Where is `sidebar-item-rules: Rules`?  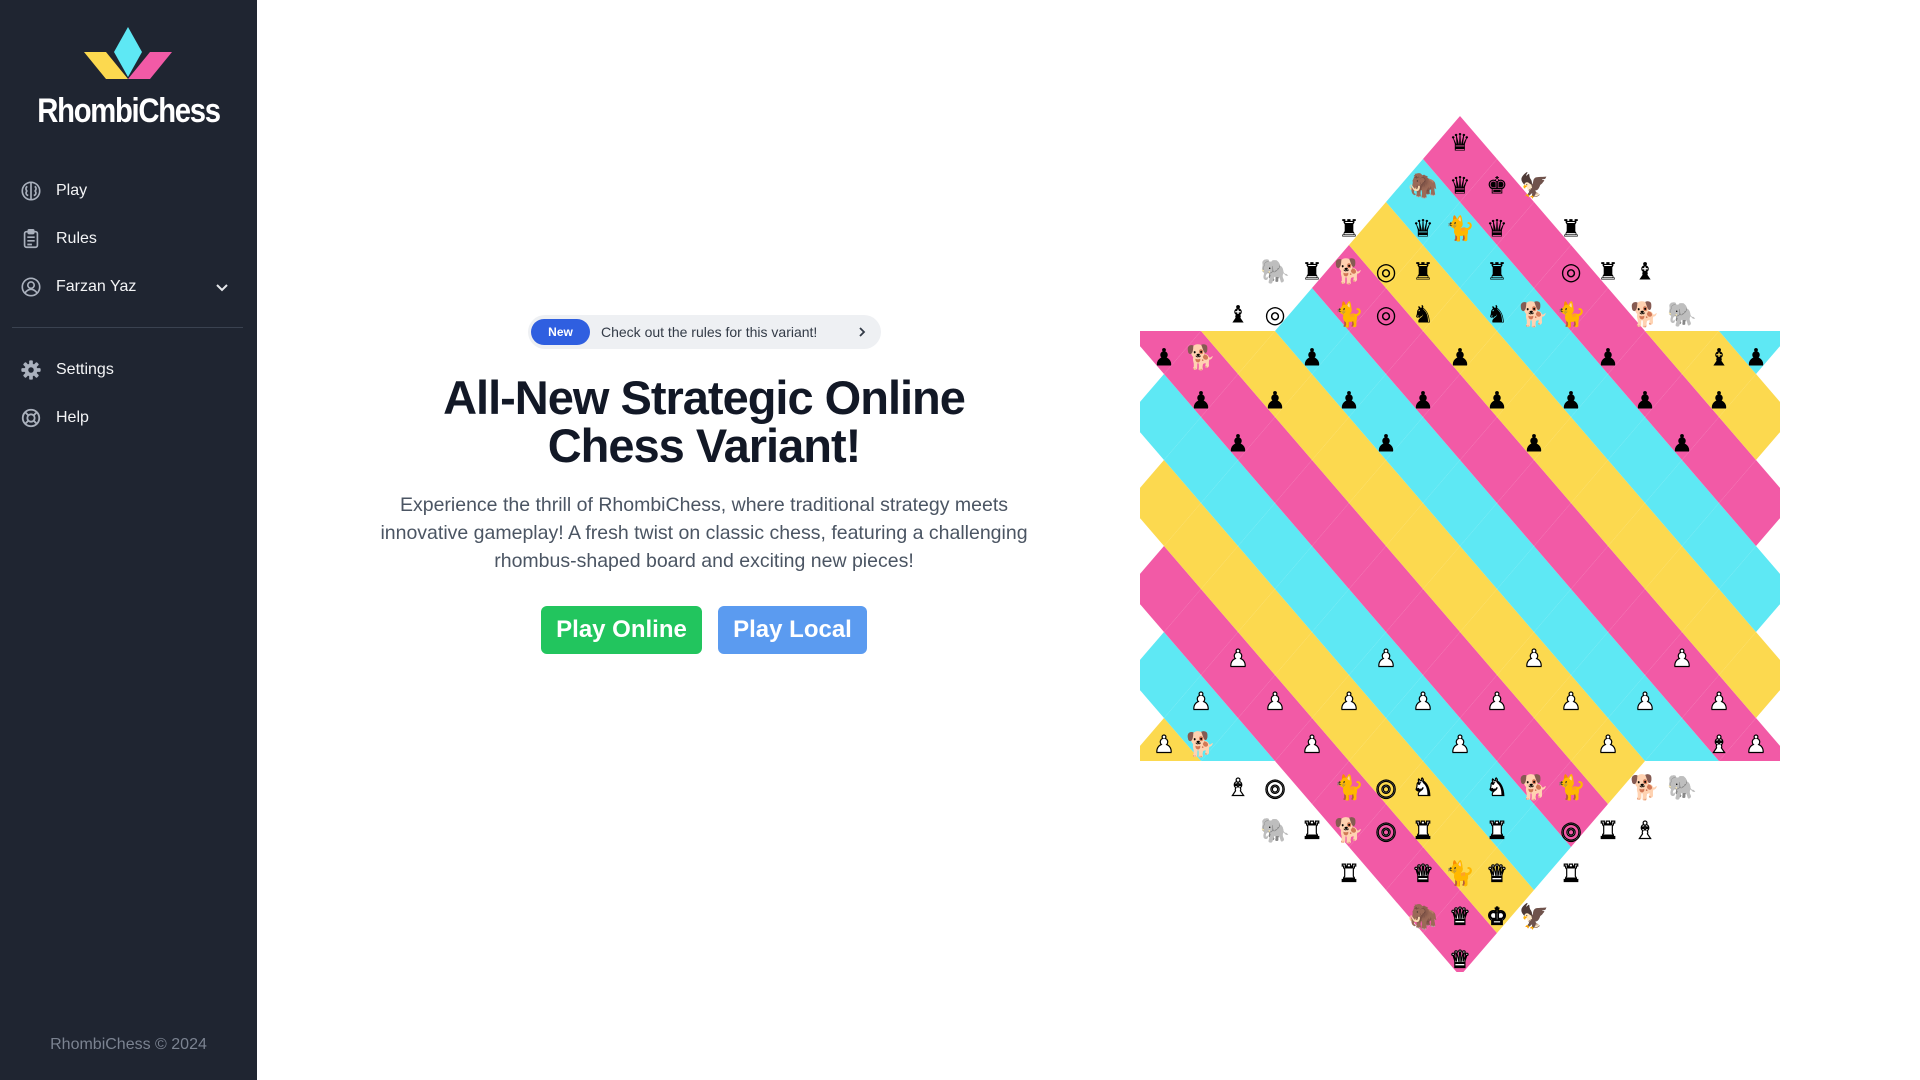 sidebar-item-rules: Rules is located at coordinates (128, 239).